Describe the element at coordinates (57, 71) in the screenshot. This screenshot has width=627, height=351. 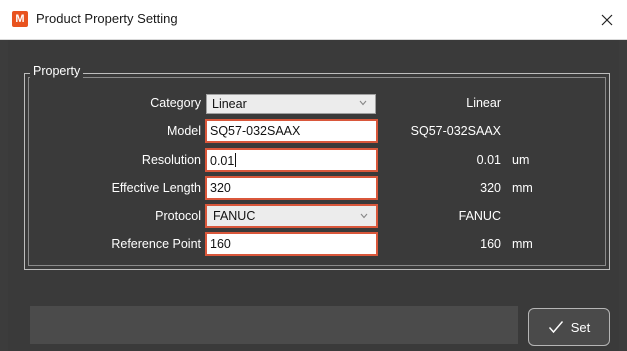
I see `property-group-label: Property` at that location.